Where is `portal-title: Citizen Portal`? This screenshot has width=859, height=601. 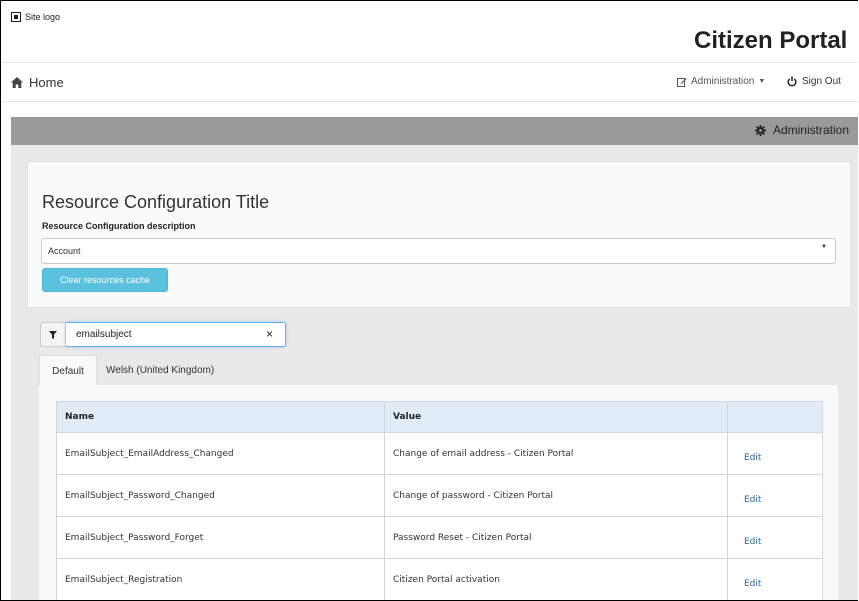
portal-title: Citizen Portal is located at coordinates (771, 40).